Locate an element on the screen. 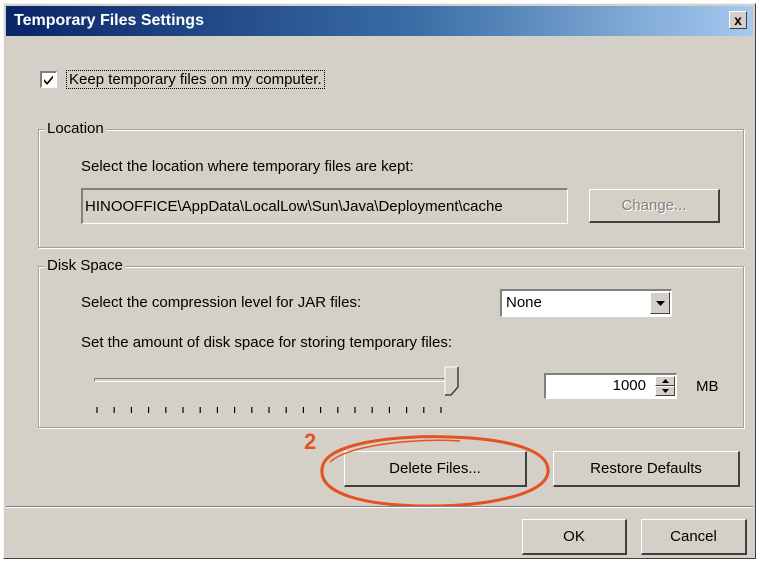 The height and width of the screenshot is (564, 761). close-button: x is located at coordinates (738, 20).